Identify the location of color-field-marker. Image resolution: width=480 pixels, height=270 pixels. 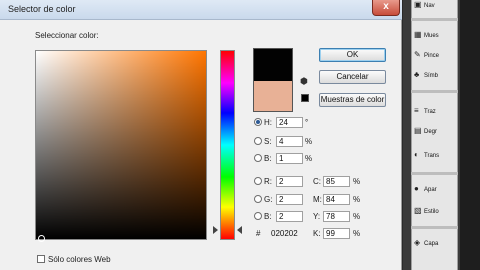
(41, 238).